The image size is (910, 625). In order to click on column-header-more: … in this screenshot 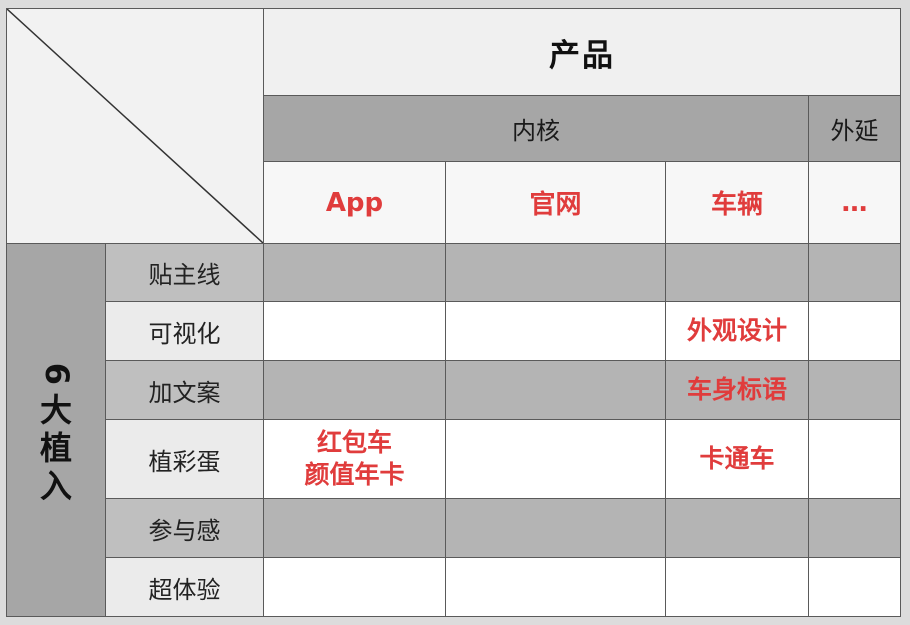, I will do `click(854, 202)`.